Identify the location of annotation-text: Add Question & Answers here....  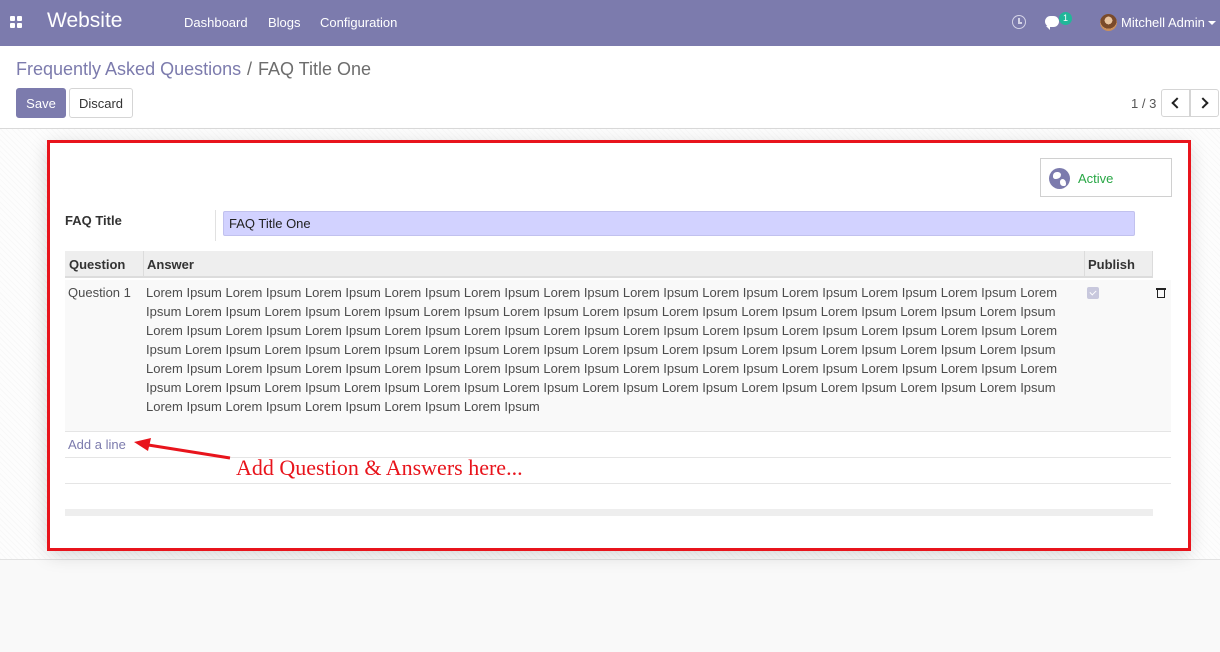
(379, 467).